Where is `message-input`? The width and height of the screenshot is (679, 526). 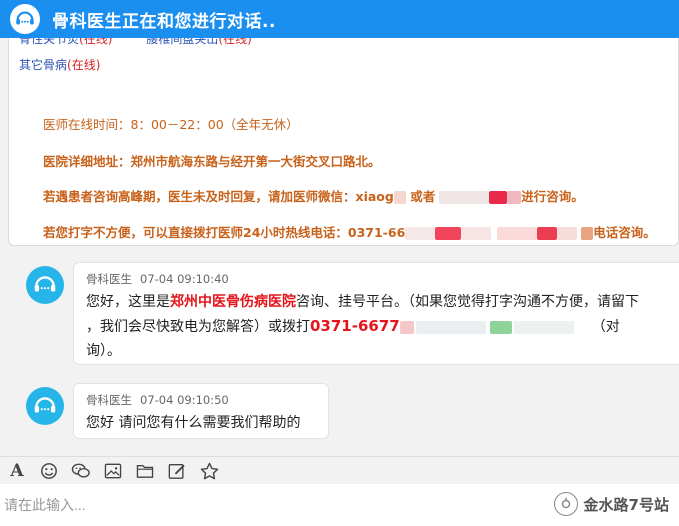 message-input is located at coordinates (250, 505).